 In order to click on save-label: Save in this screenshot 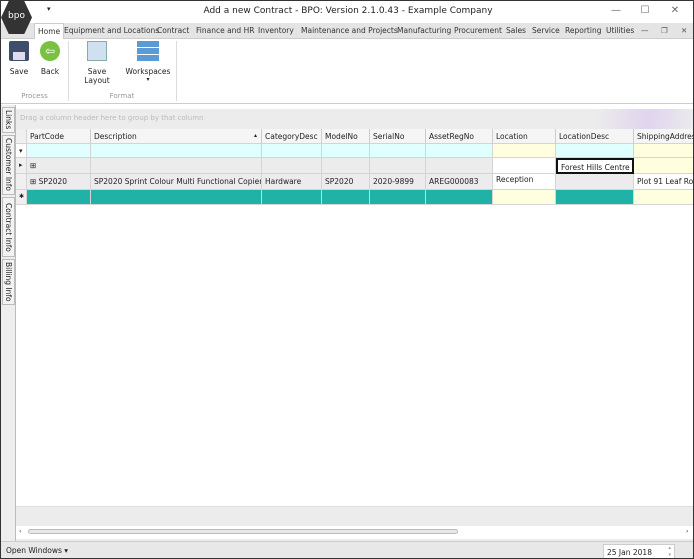, I will do `click(19, 71)`.